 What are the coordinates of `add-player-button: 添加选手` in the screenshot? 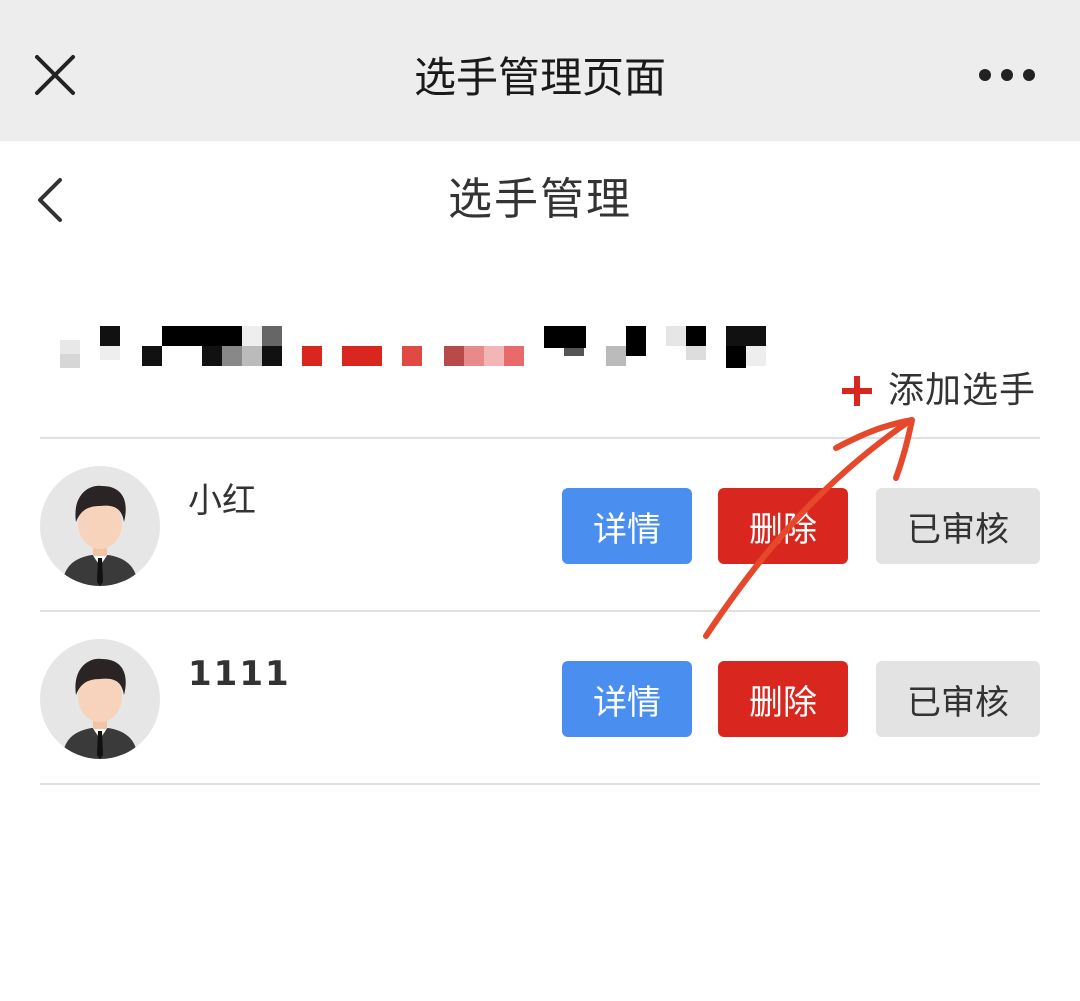 It's located at (938, 391).